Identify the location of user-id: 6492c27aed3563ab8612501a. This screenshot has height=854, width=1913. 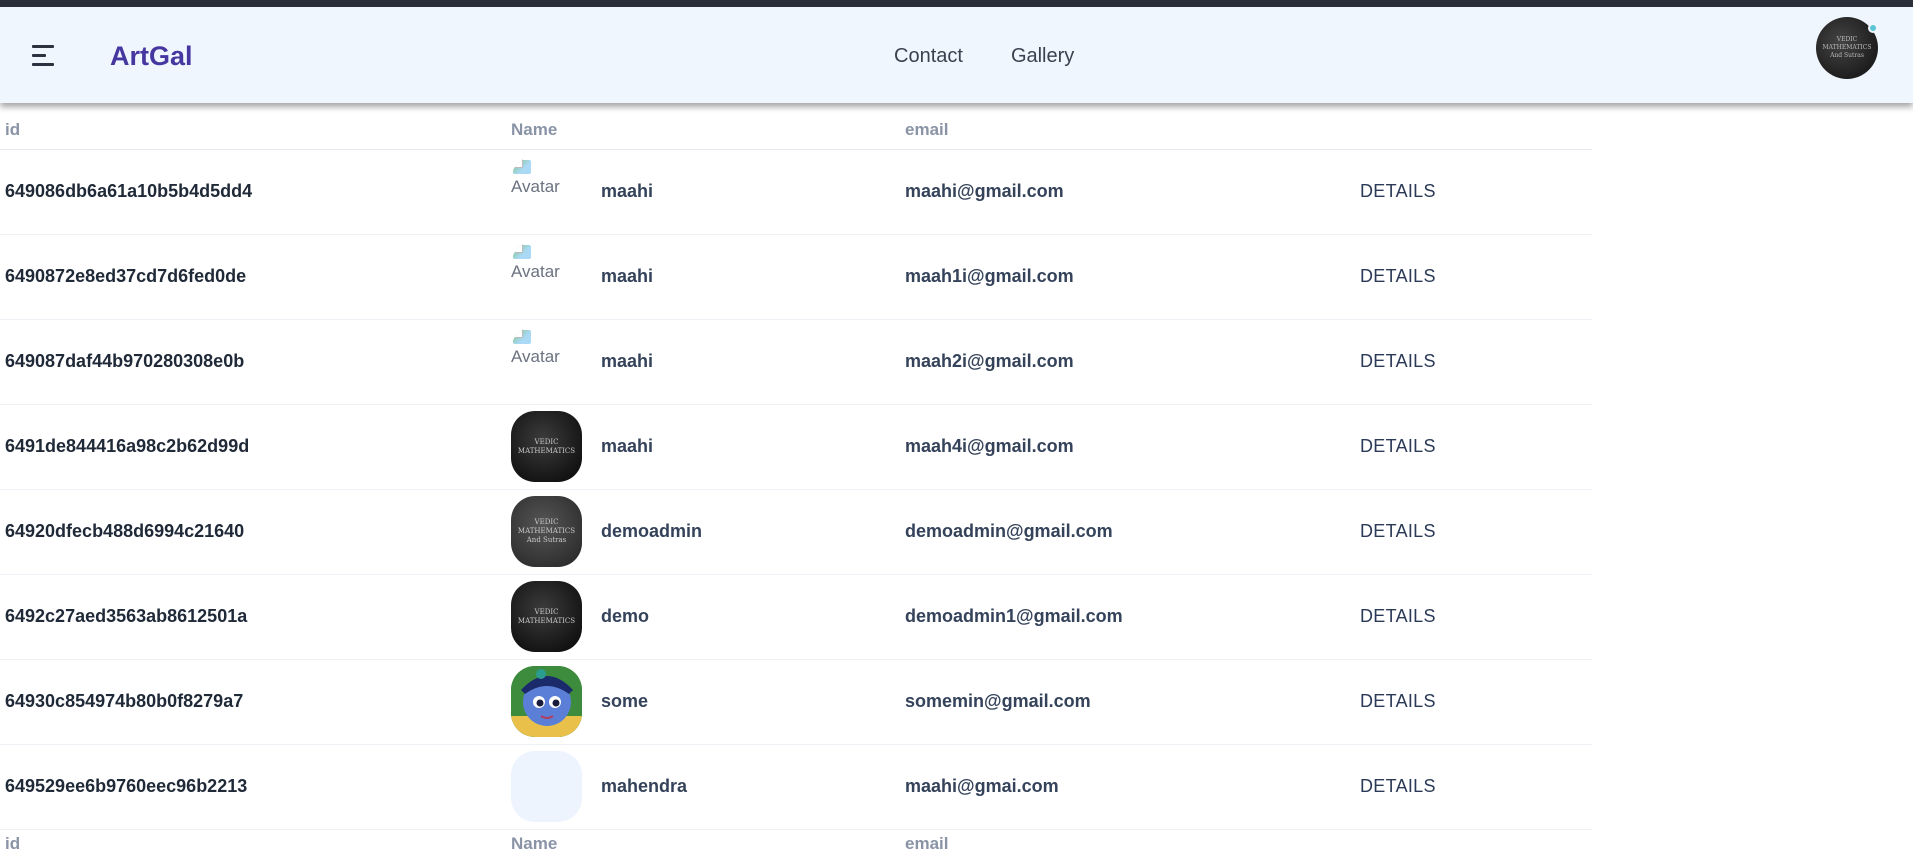
(255, 617).